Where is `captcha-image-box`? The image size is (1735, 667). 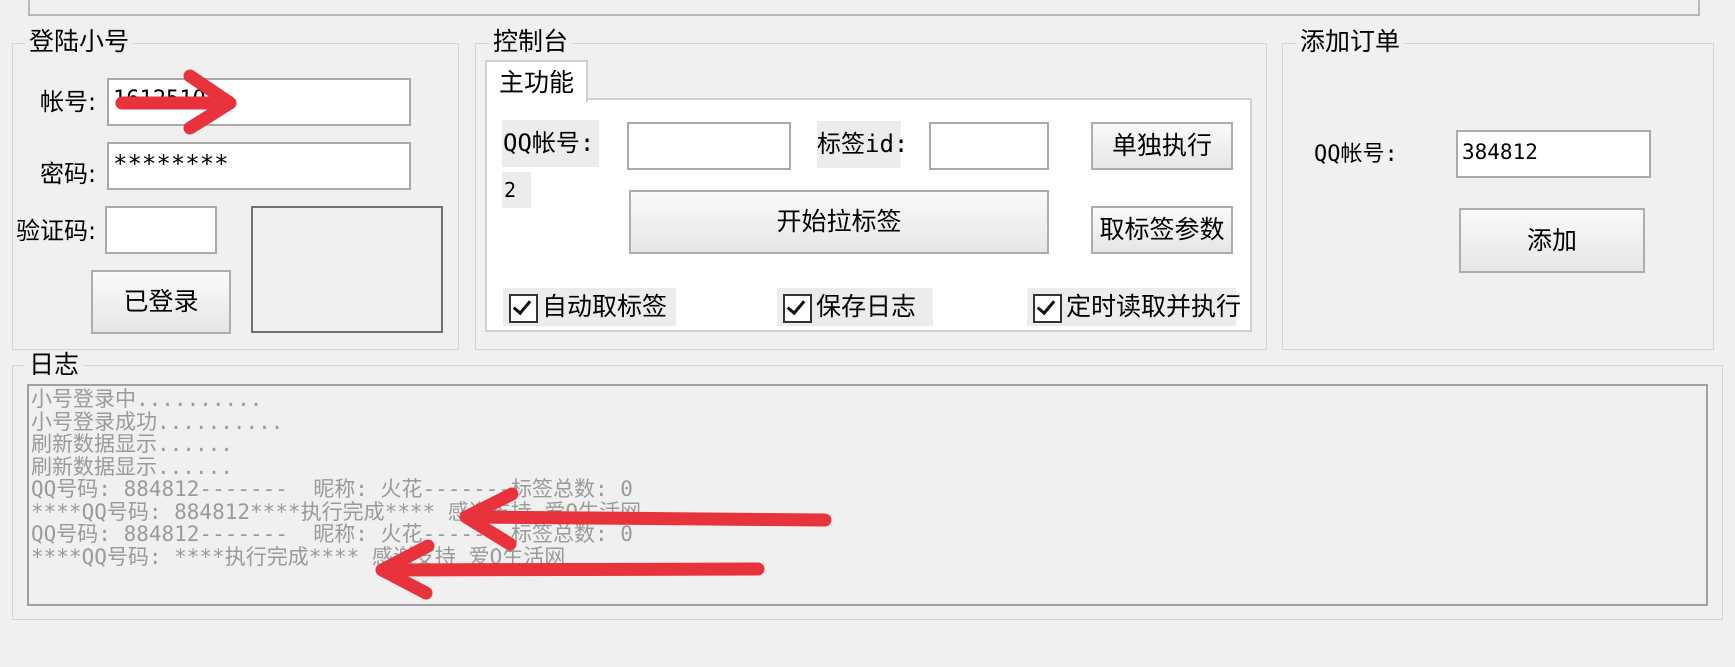
captcha-image-box is located at coordinates (347, 269).